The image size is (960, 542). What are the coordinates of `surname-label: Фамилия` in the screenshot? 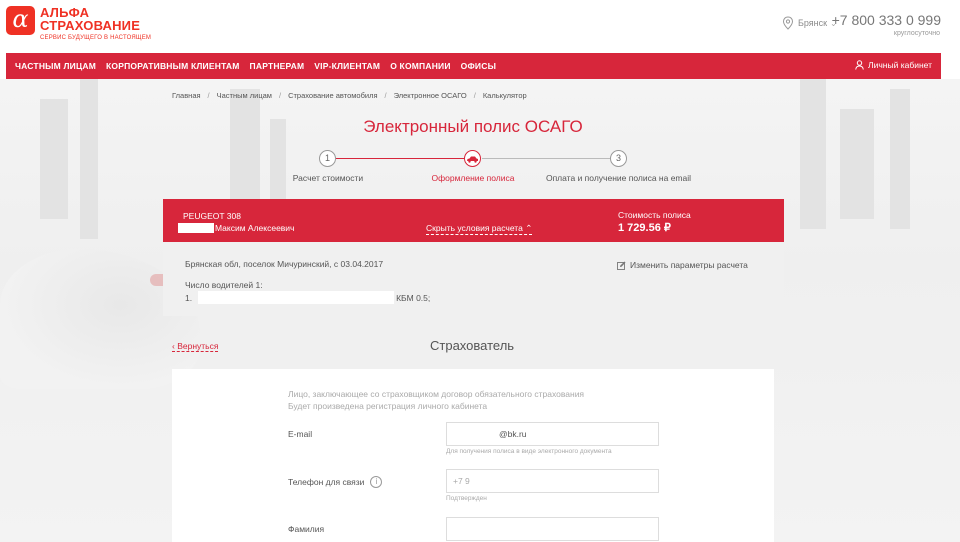 It's located at (306, 529).